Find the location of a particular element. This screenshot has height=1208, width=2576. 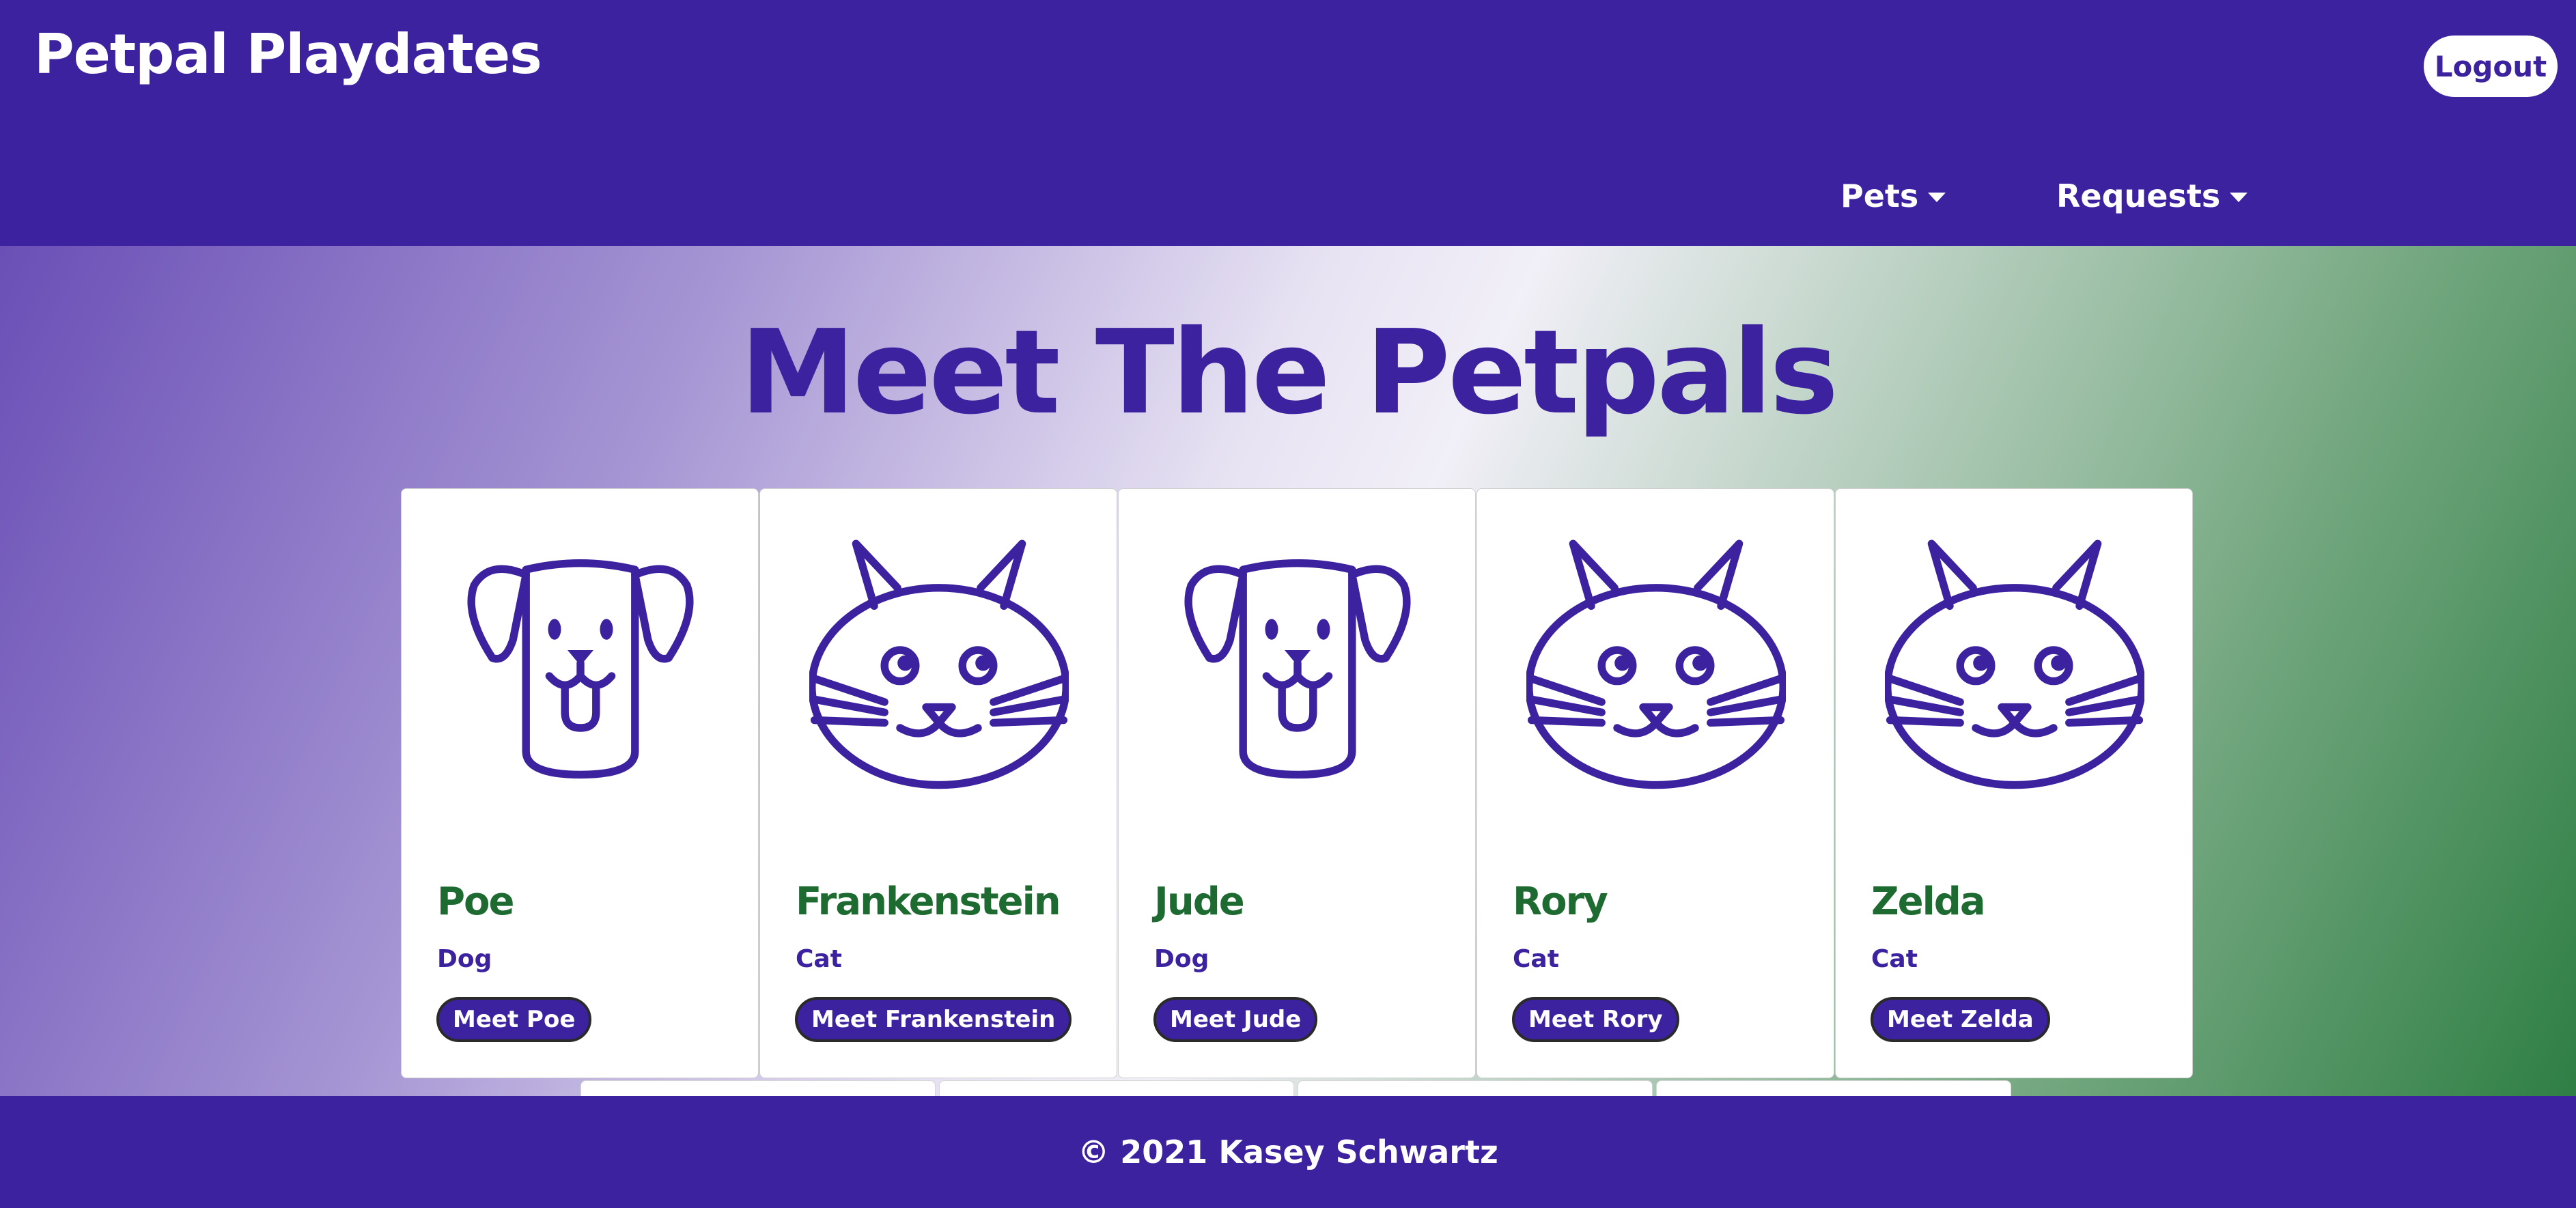

pet-card: Rory Cat Meet Rory is located at coordinates (1655, 783).